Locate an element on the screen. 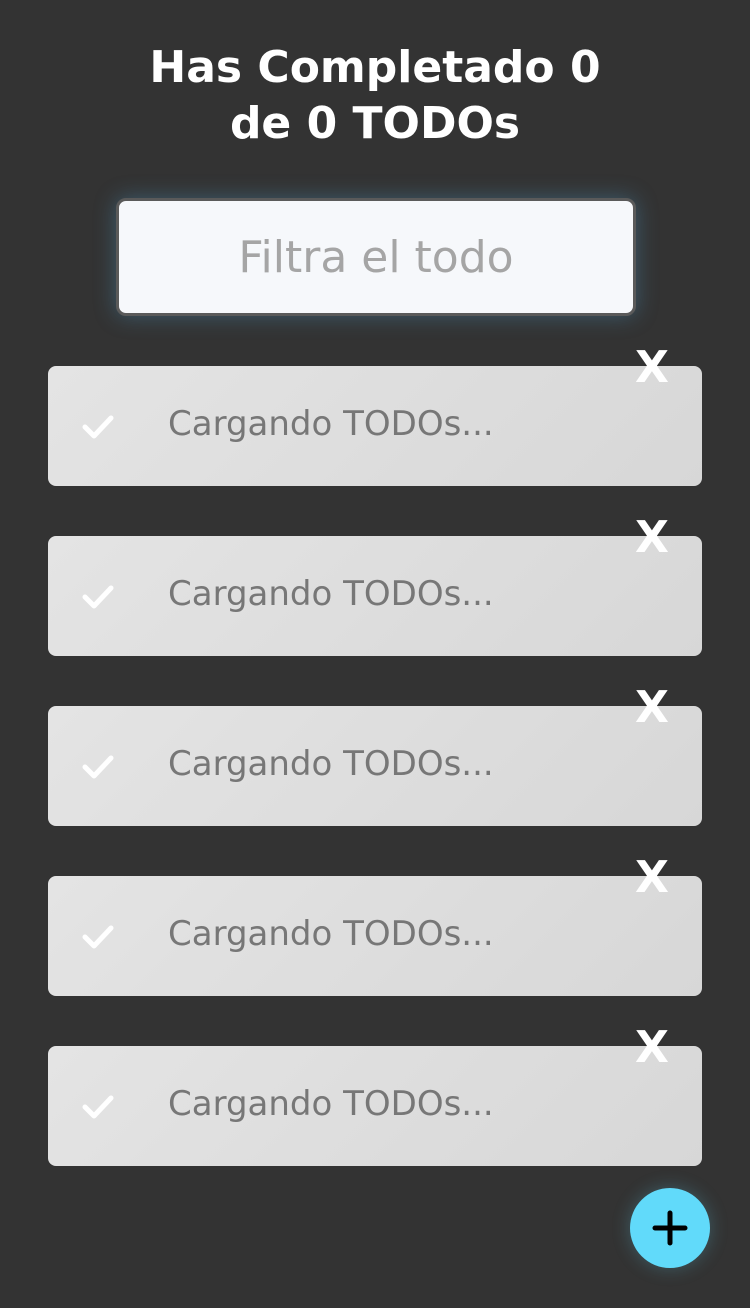 This screenshot has height=1308, width=750. add-todo-button is located at coordinates (670, 1228).